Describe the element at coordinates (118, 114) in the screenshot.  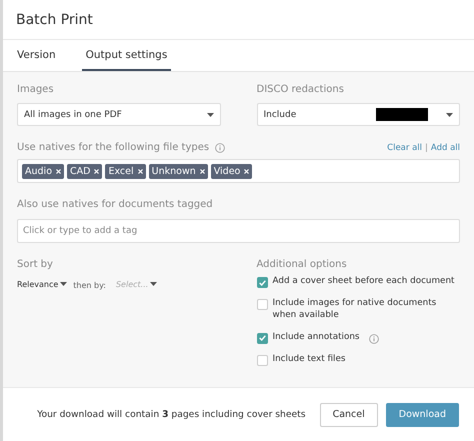
I see `images-select: All images in one PDF` at that location.